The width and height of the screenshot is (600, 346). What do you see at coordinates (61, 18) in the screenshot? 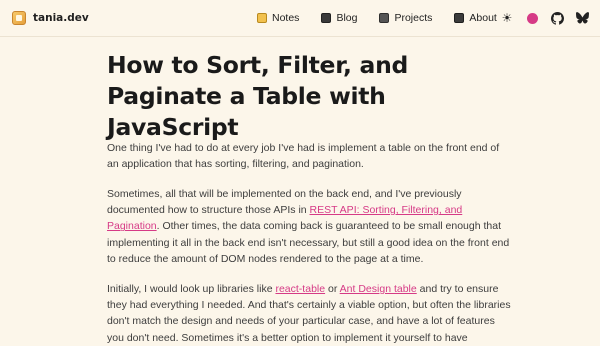
I see `brand-name: tania.dev` at bounding box center [61, 18].